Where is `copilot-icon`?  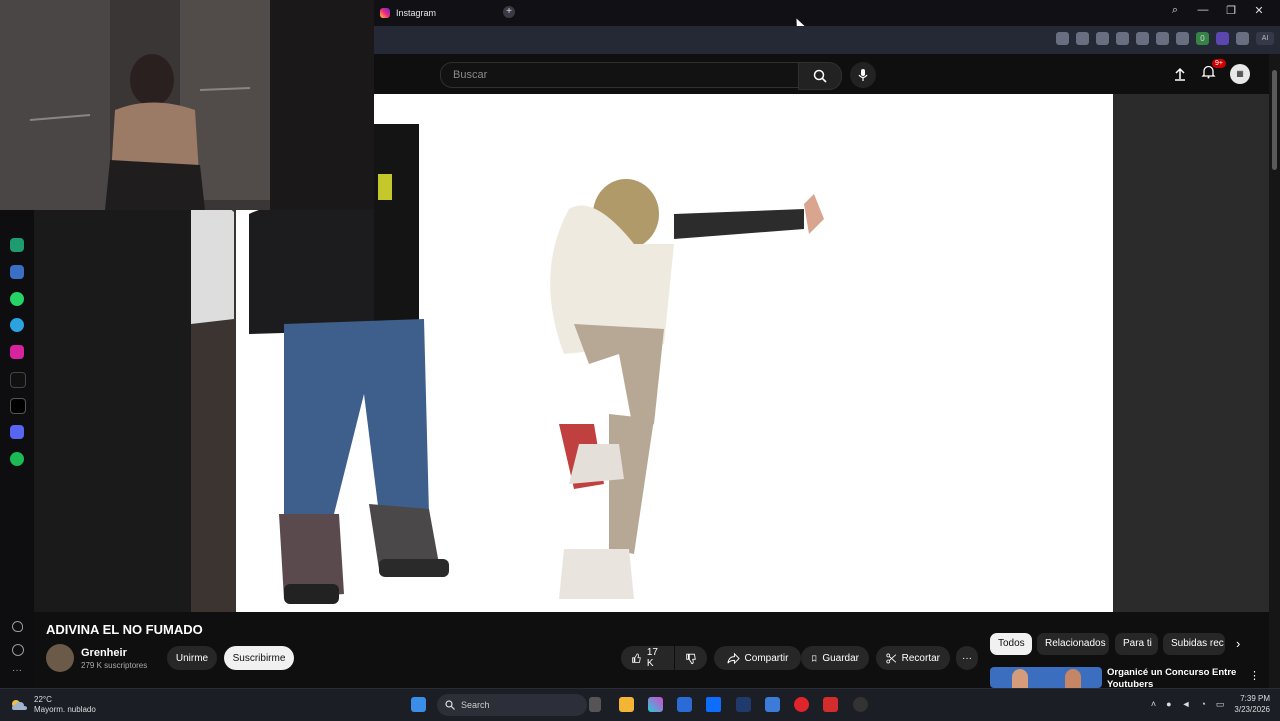
copilot-icon is located at coordinates (655, 704).